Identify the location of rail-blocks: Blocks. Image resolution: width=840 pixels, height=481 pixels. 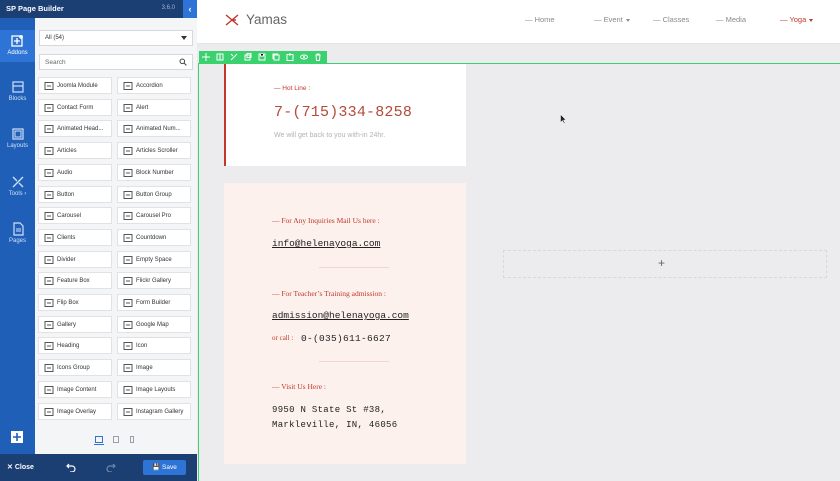
(17, 91).